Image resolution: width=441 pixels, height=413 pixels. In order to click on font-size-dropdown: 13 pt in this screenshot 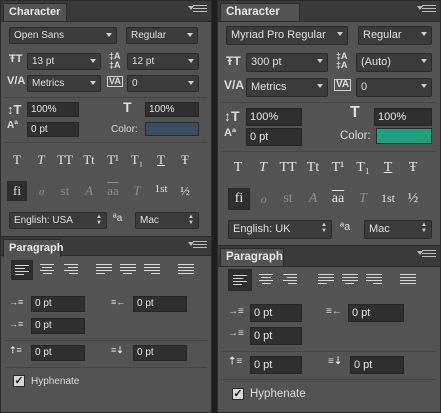, I will do `click(64, 61)`.